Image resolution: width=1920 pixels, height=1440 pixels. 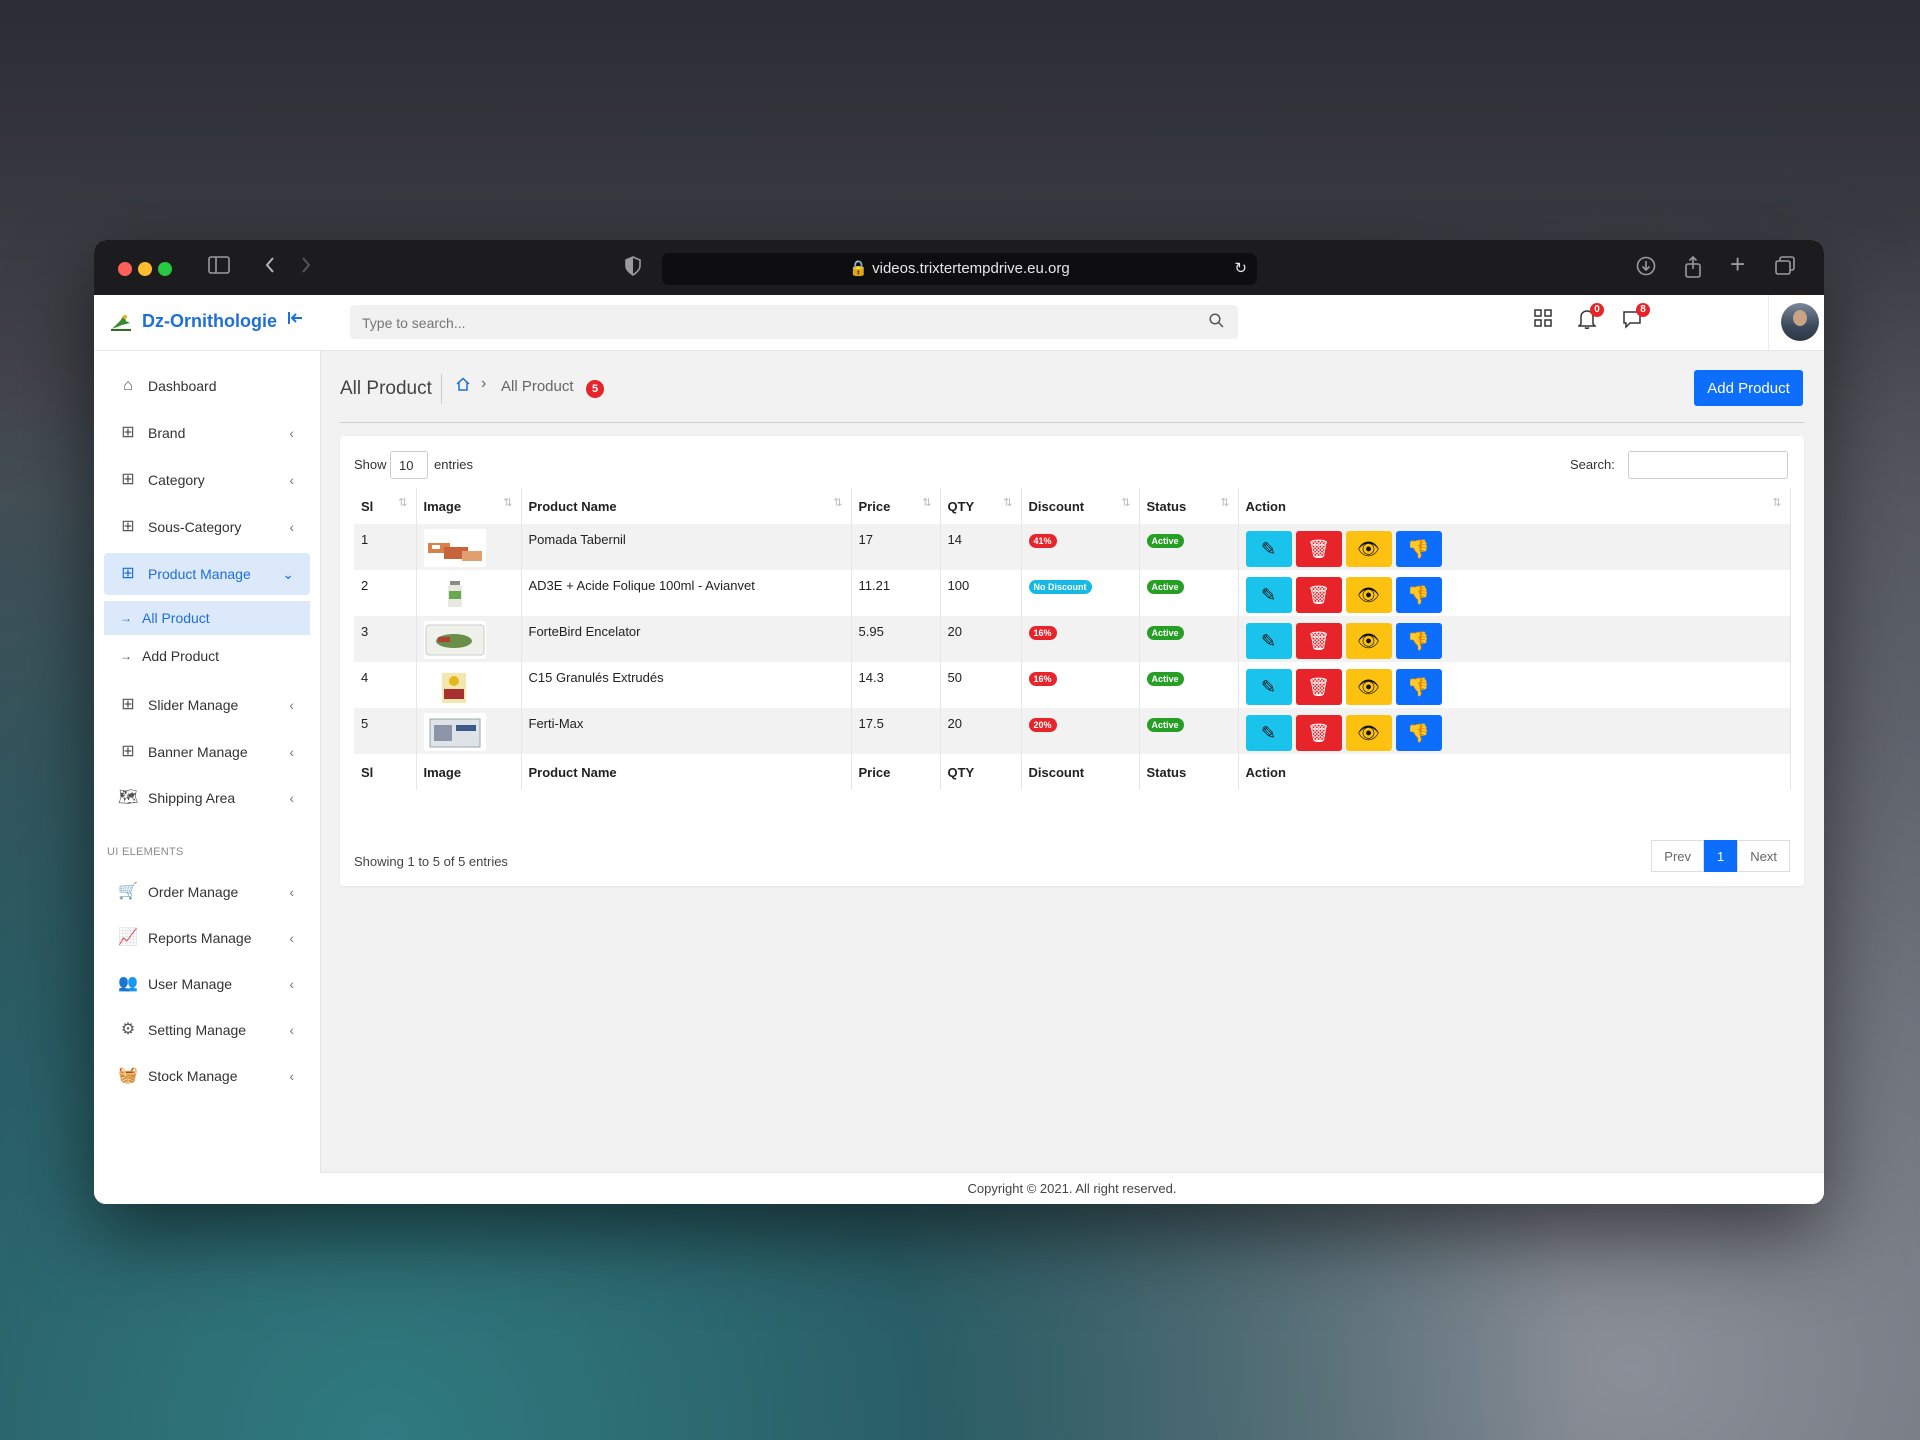 I want to click on table-row: 5 Ferti-Max 17.5 20 20% Active ✎ 🗑 👁 👎, so click(x=1072, y=731).